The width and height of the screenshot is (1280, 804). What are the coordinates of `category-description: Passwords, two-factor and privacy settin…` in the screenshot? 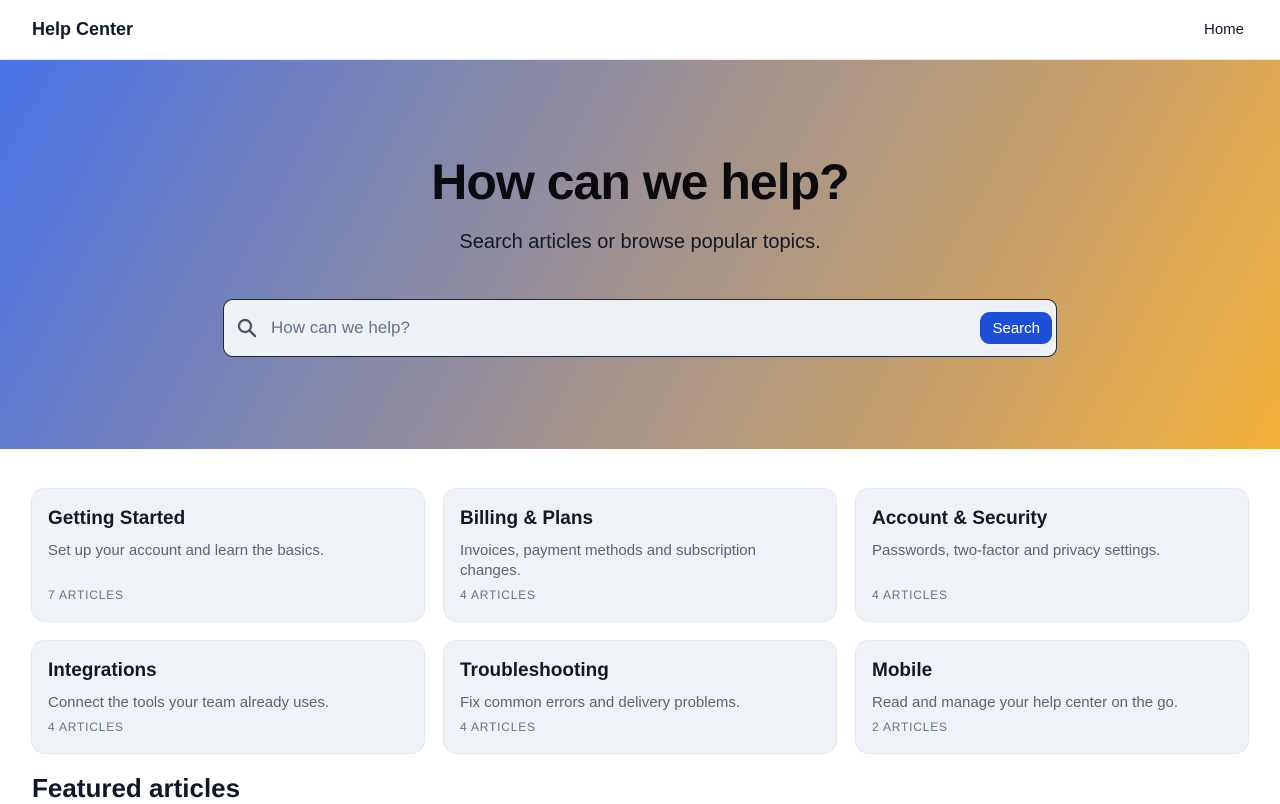 It's located at (1016, 550).